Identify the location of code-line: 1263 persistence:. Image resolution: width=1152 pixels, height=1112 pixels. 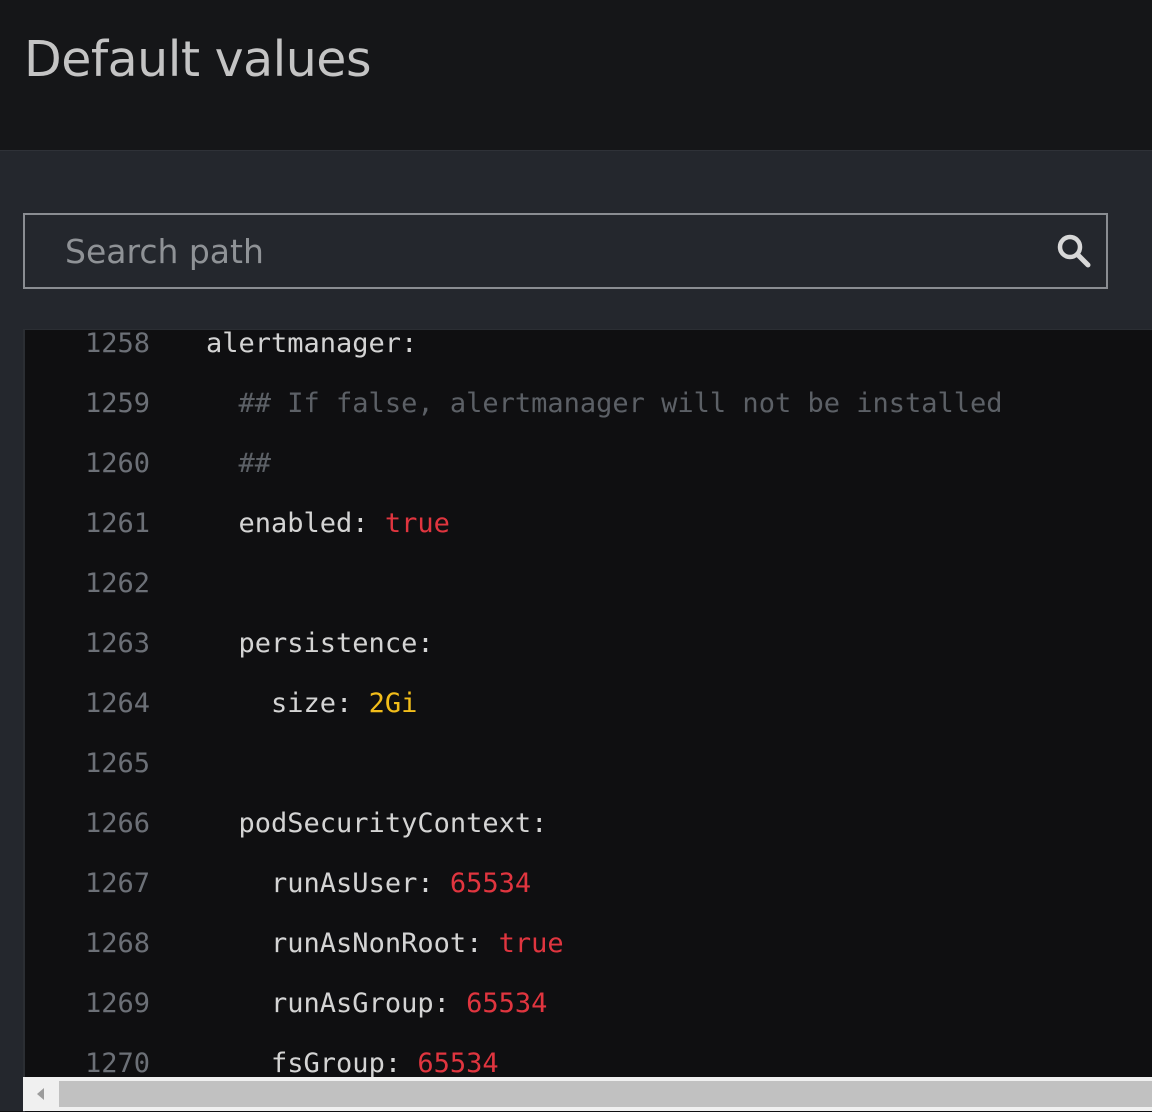
(588, 644).